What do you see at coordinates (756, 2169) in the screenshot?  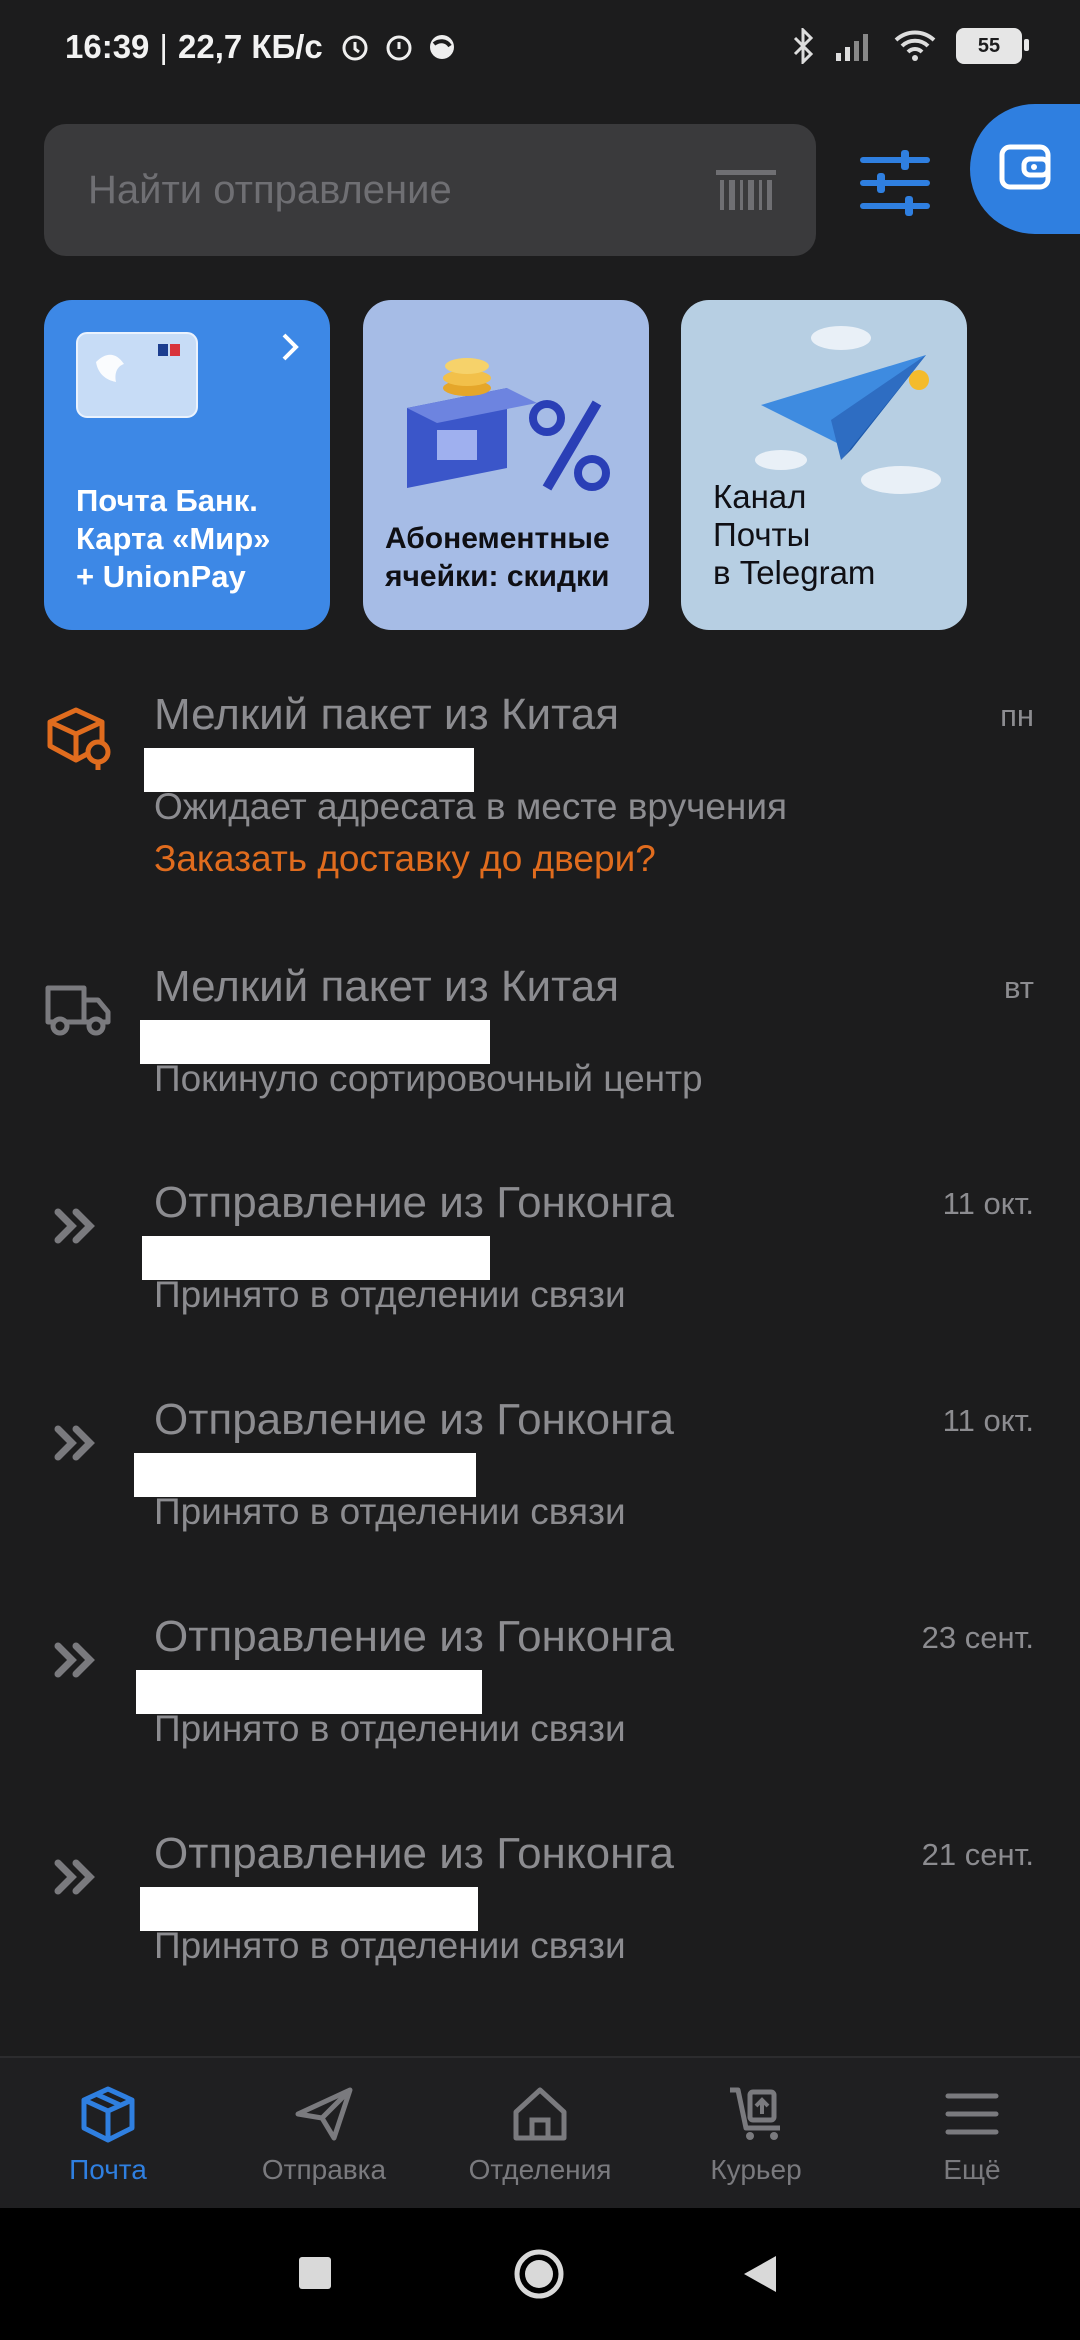 I see `nav-label: Курьер` at bounding box center [756, 2169].